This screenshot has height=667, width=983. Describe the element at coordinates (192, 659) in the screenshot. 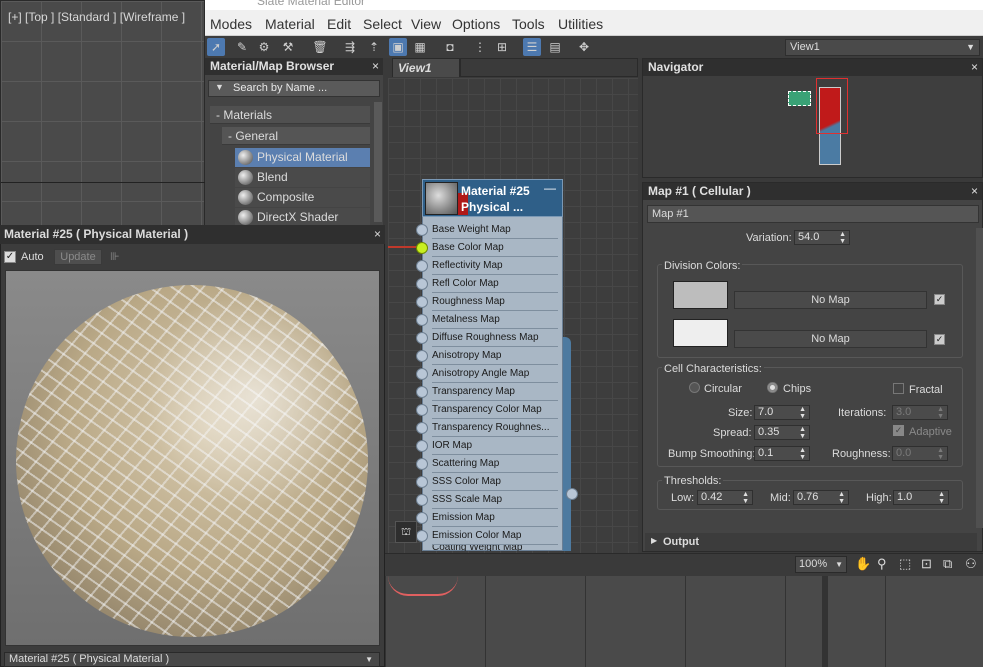

I see `preview-material-dropdown: Material #25 ( Physical Material ) ▼` at that location.